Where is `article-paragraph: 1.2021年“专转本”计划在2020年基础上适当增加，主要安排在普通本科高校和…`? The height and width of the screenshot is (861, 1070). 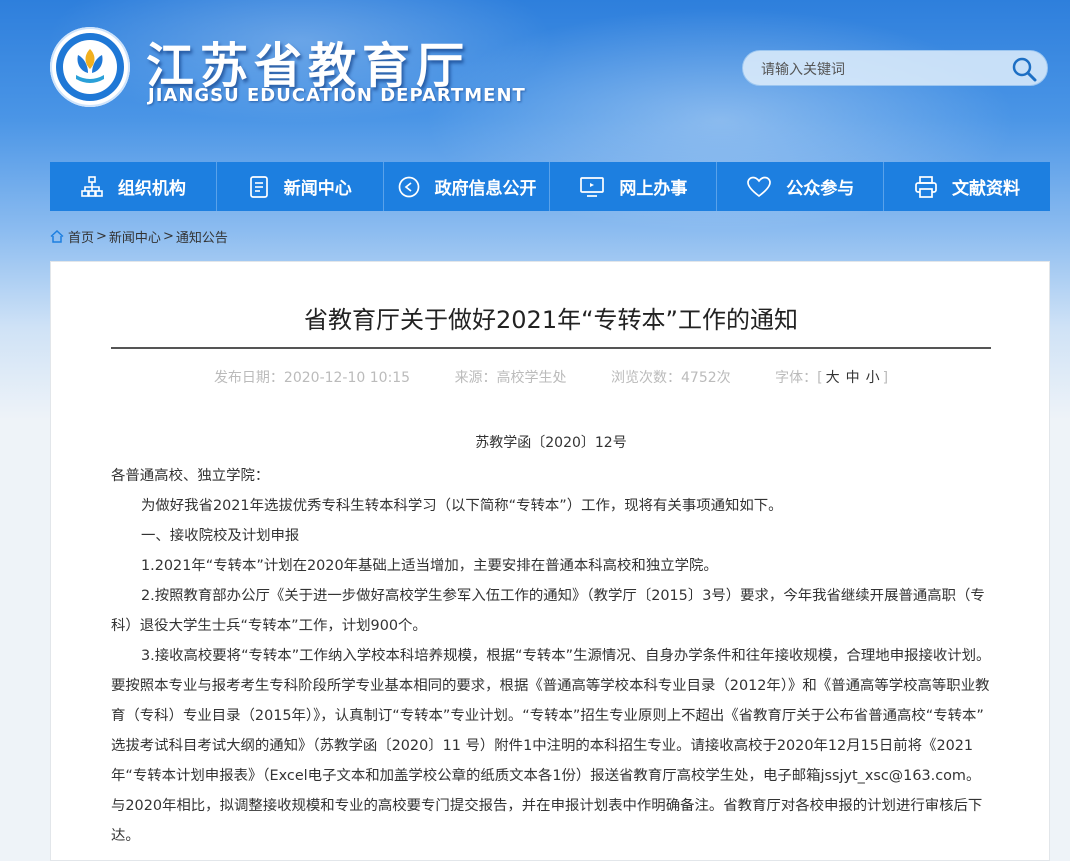 article-paragraph: 1.2021年“专转本”计划在2020年基础上适当增加，主要安排在普通本科高校和… is located at coordinates (429, 566).